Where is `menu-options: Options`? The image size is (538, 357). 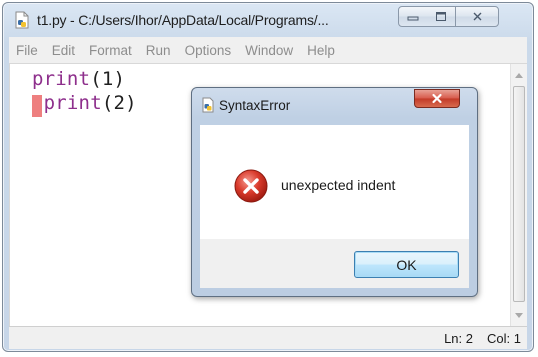 menu-options: Options is located at coordinates (208, 50).